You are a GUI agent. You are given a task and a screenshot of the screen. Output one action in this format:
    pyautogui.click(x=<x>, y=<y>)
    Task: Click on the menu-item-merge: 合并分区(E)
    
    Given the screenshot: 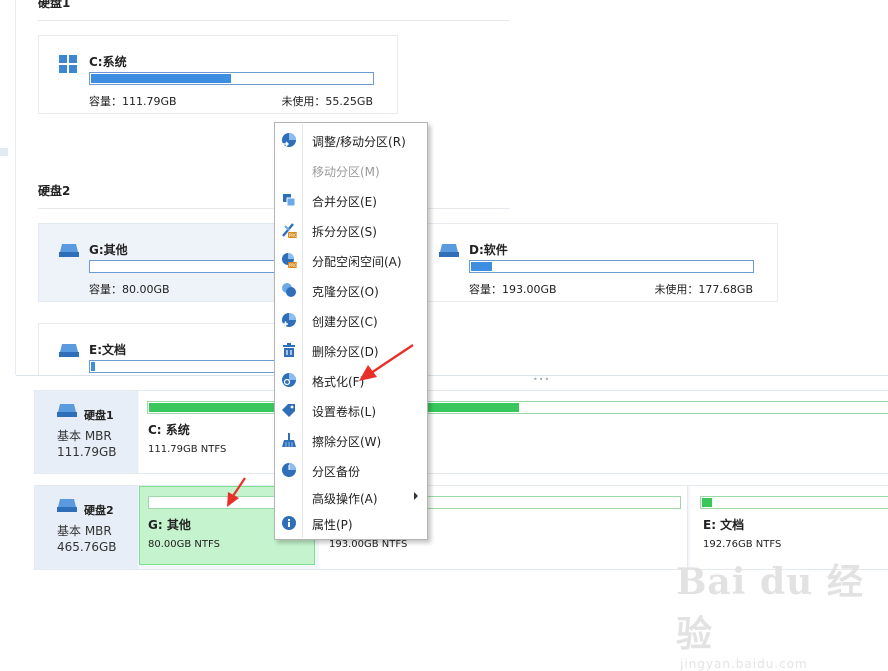 What is the action you would take?
    pyautogui.click(x=351, y=200)
    